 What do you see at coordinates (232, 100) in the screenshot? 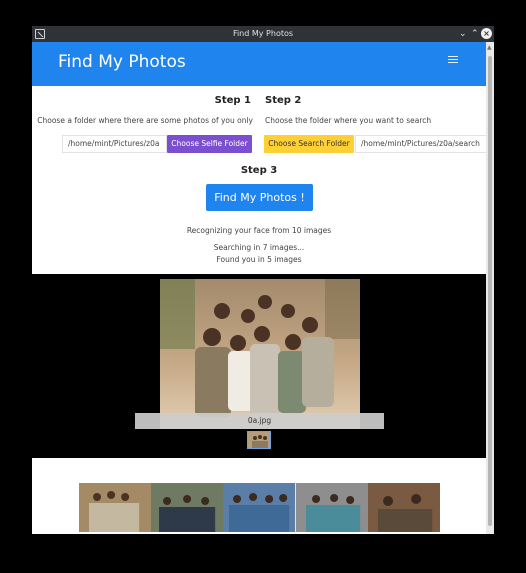
I see `step1-title: Step 1` at bounding box center [232, 100].